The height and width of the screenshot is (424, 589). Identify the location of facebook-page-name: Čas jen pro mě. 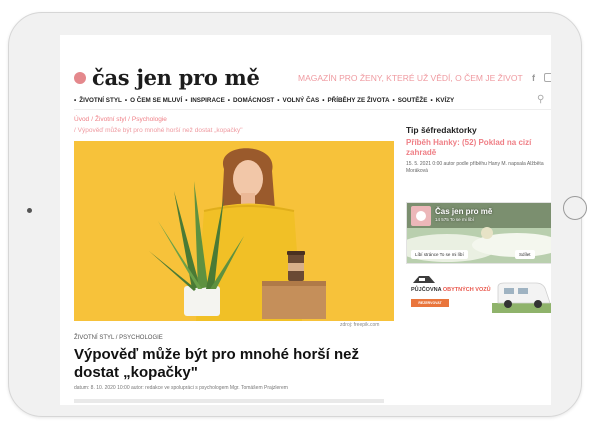
(463, 211).